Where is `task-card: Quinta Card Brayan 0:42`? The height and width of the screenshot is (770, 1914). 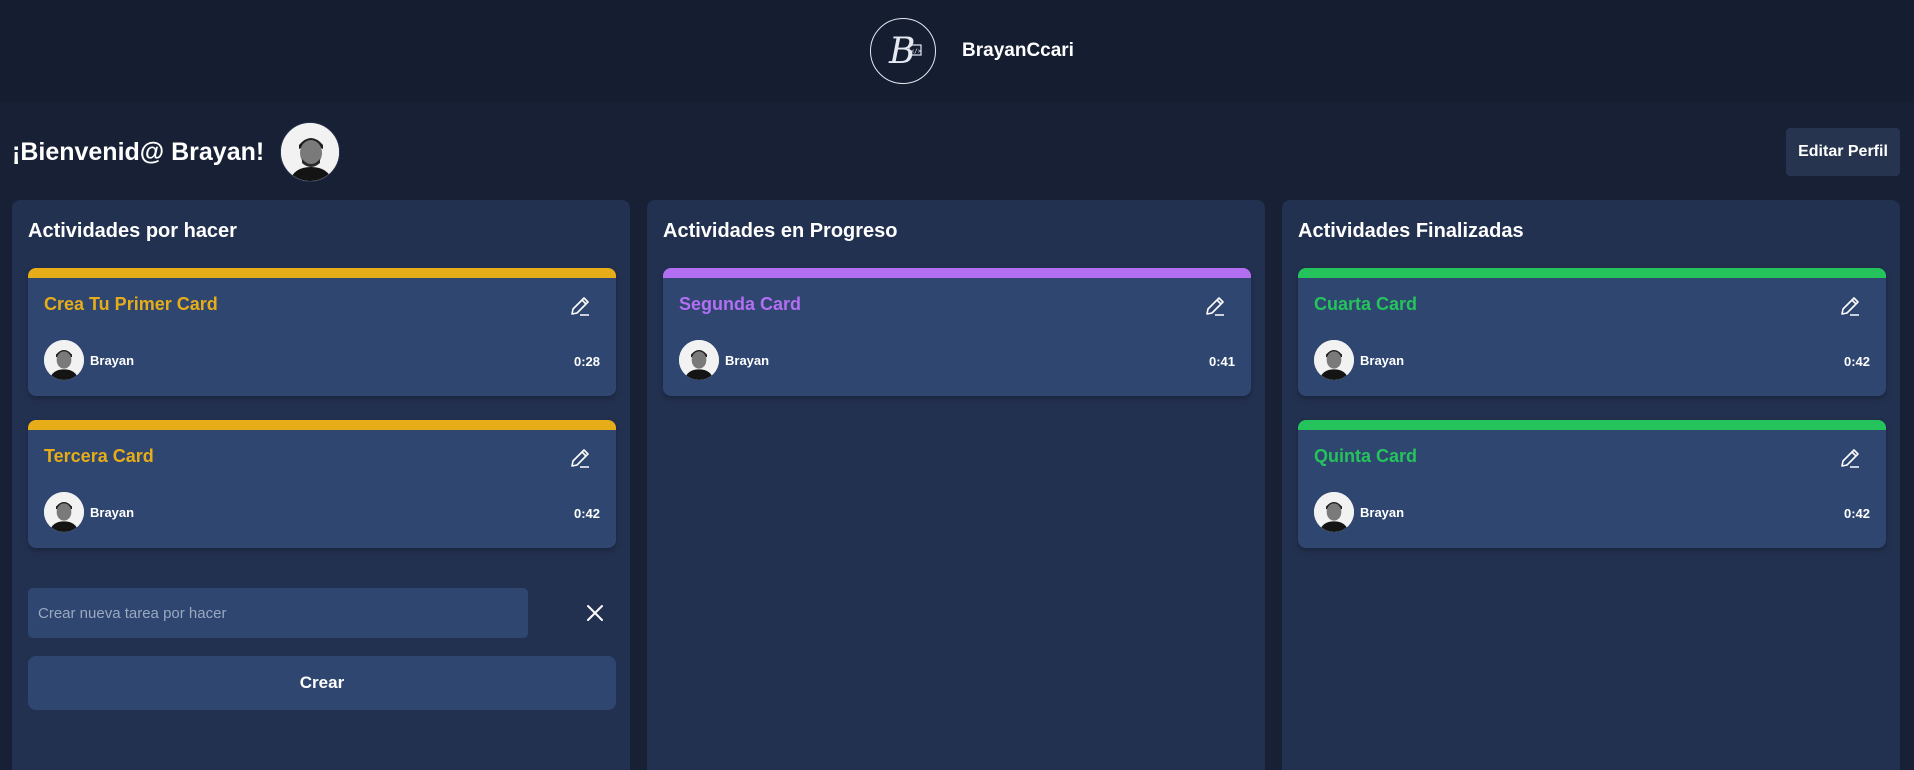
task-card: Quinta Card Brayan 0:42 is located at coordinates (1592, 484).